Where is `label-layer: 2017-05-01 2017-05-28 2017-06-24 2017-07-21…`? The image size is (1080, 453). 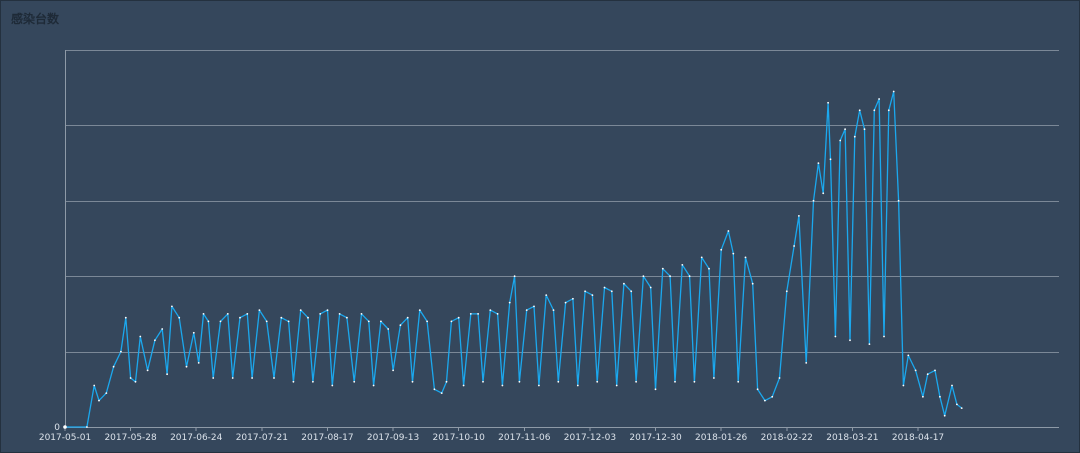
label-layer: 2017-05-01 2017-05-28 2017-06-24 2017-07-21… is located at coordinates (491, 433).